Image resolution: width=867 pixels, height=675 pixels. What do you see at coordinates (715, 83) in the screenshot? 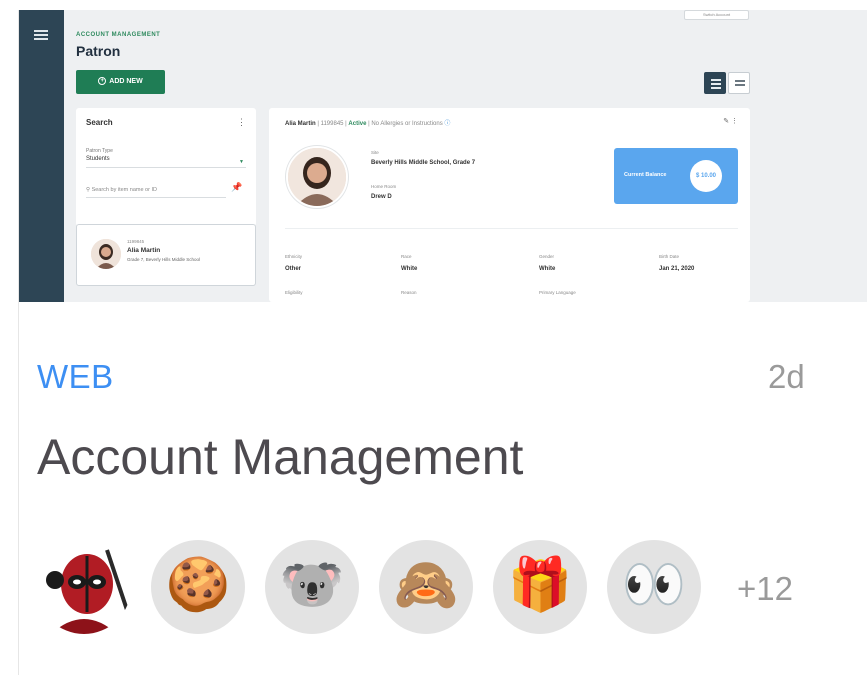
I see `grid-view-button` at bounding box center [715, 83].